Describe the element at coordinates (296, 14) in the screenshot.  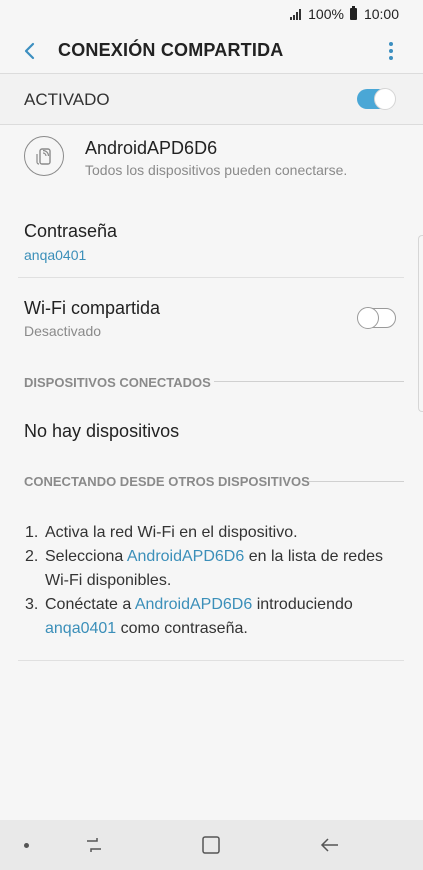
I see `signal-icon` at that location.